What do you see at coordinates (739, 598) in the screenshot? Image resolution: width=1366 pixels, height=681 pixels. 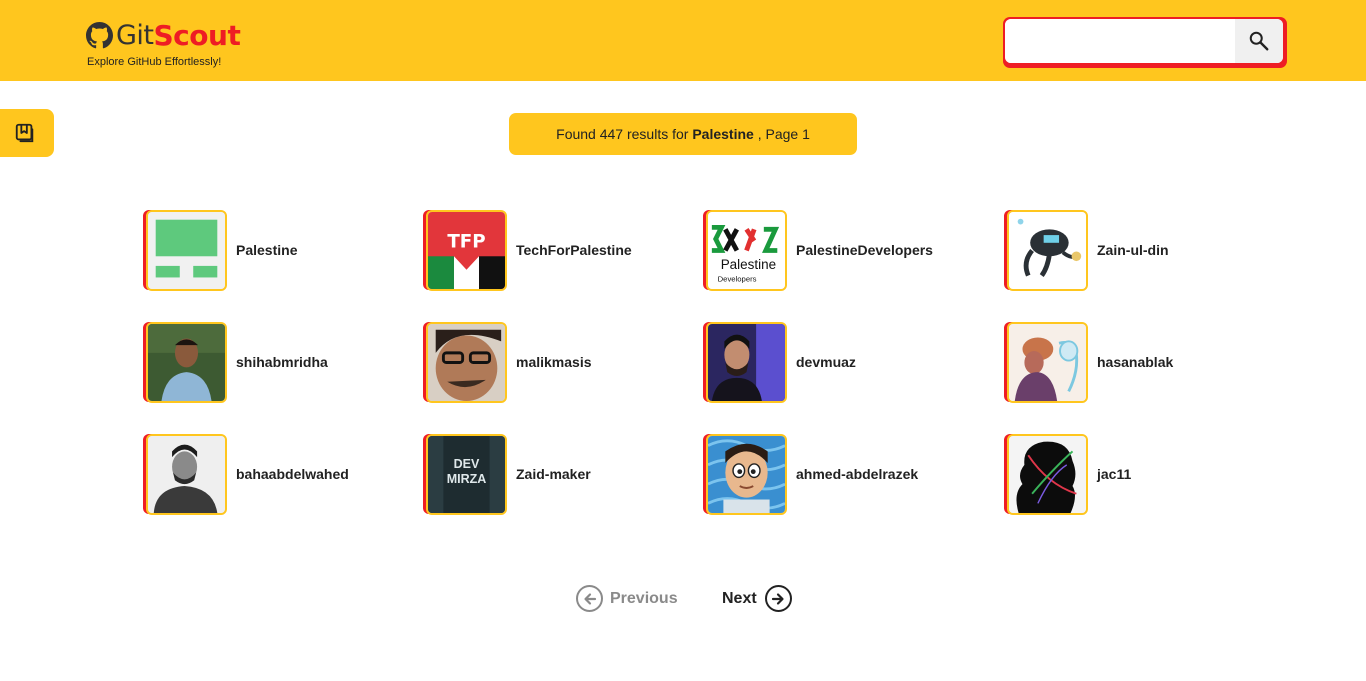 I see `next-label: Next` at bounding box center [739, 598].